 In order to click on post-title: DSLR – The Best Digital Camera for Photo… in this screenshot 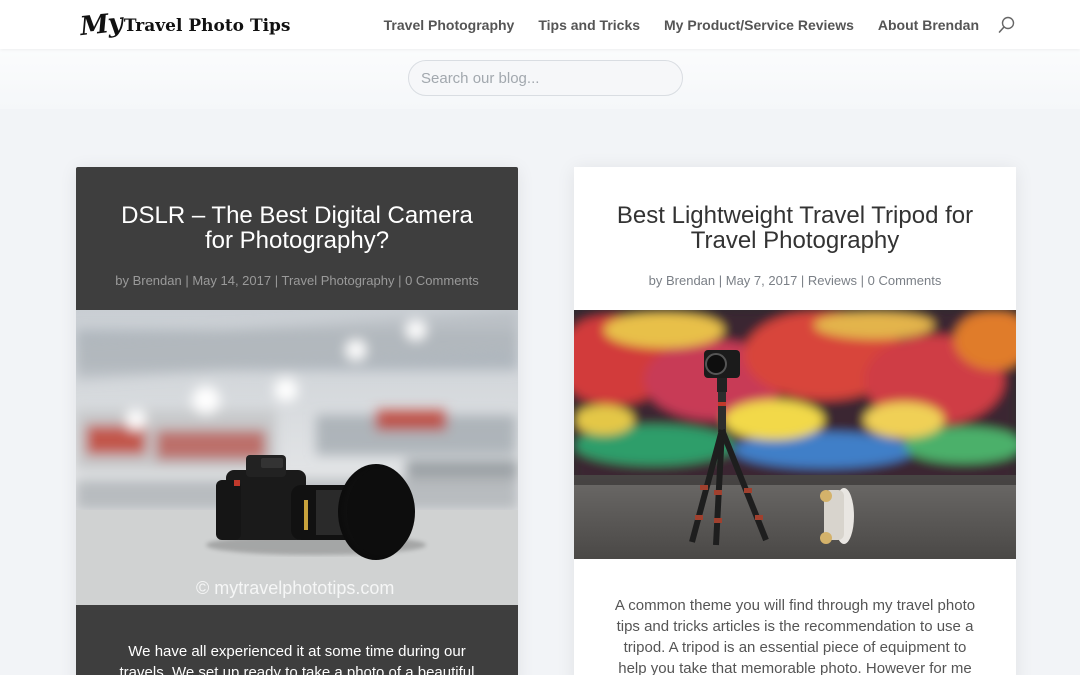, I will do `click(297, 228)`.